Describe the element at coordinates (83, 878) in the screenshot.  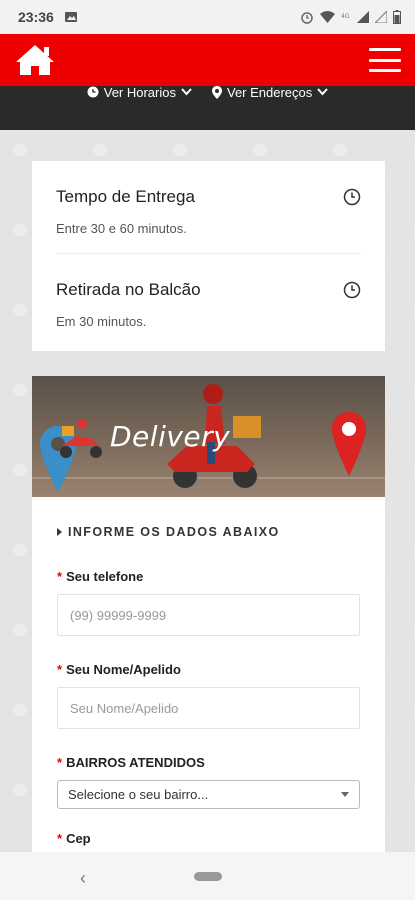
I see `back-chevron-icon: ‹` at that location.